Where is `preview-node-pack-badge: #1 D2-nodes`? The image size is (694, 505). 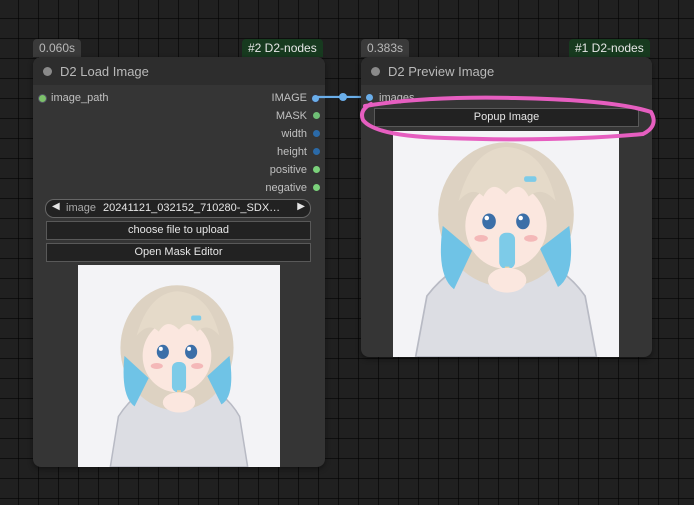 preview-node-pack-badge: #1 D2-nodes is located at coordinates (609, 48).